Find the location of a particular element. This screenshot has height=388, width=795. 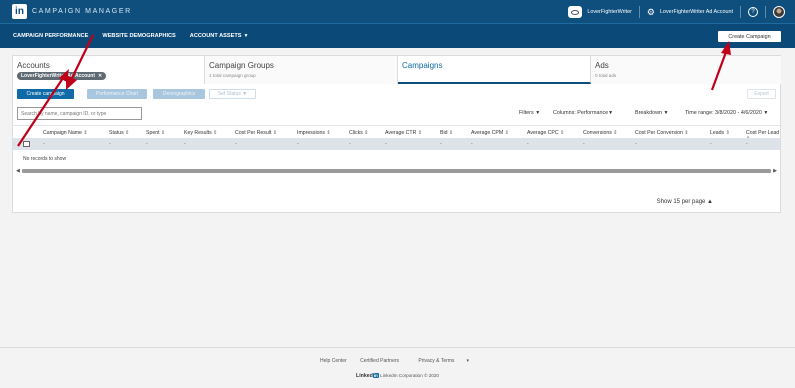

tab-campaigns: Campaigns is located at coordinates (494, 70).